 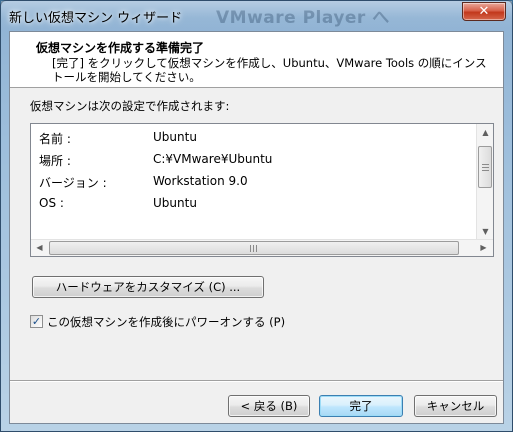 What do you see at coordinates (55, 161) in the screenshot?
I see `setting-key: 場所 :` at bounding box center [55, 161].